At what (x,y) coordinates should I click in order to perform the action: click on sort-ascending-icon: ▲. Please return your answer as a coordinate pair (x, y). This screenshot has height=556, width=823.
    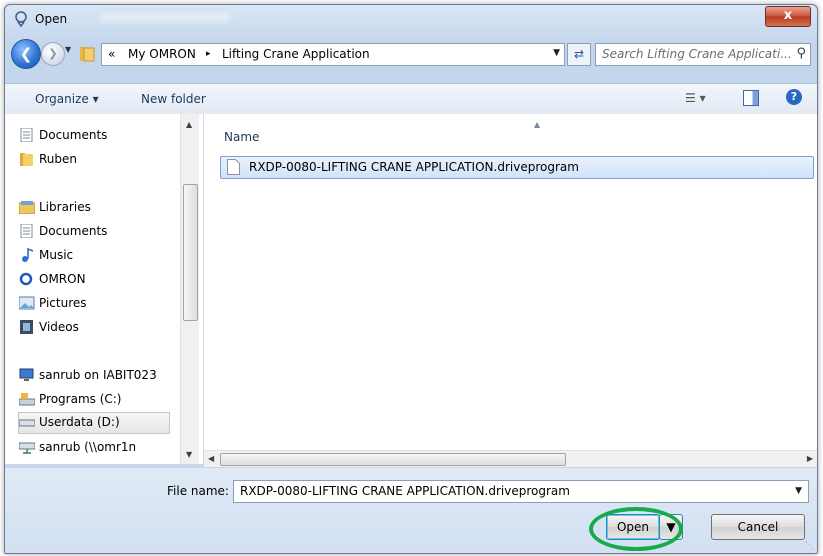
    Looking at the image, I should click on (537, 124).